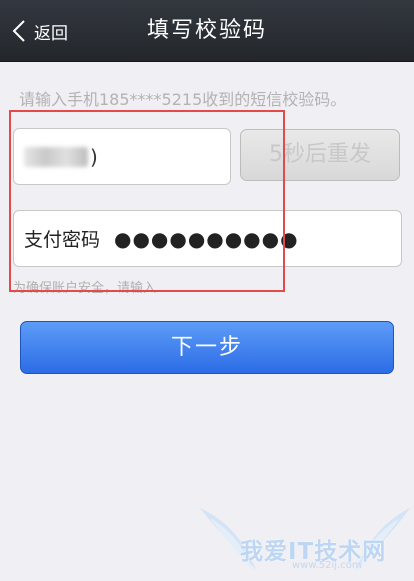  What do you see at coordinates (305, 540) in the screenshot?
I see `site-watermark: 我爱IT技术网 www.52ij.com` at bounding box center [305, 540].